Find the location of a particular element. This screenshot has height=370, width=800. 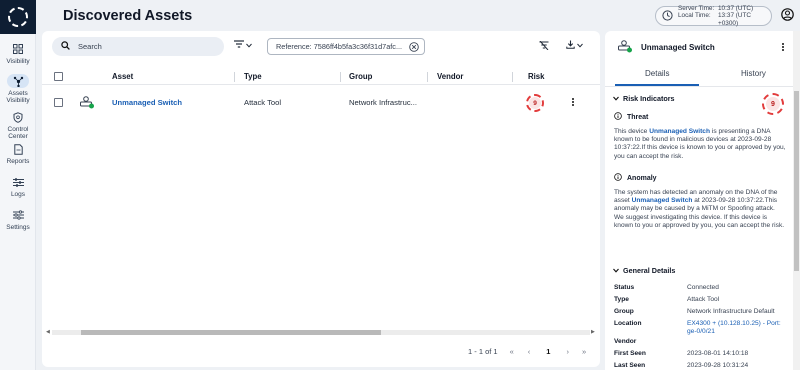

nav-label: Settings is located at coordinates (18, 227).